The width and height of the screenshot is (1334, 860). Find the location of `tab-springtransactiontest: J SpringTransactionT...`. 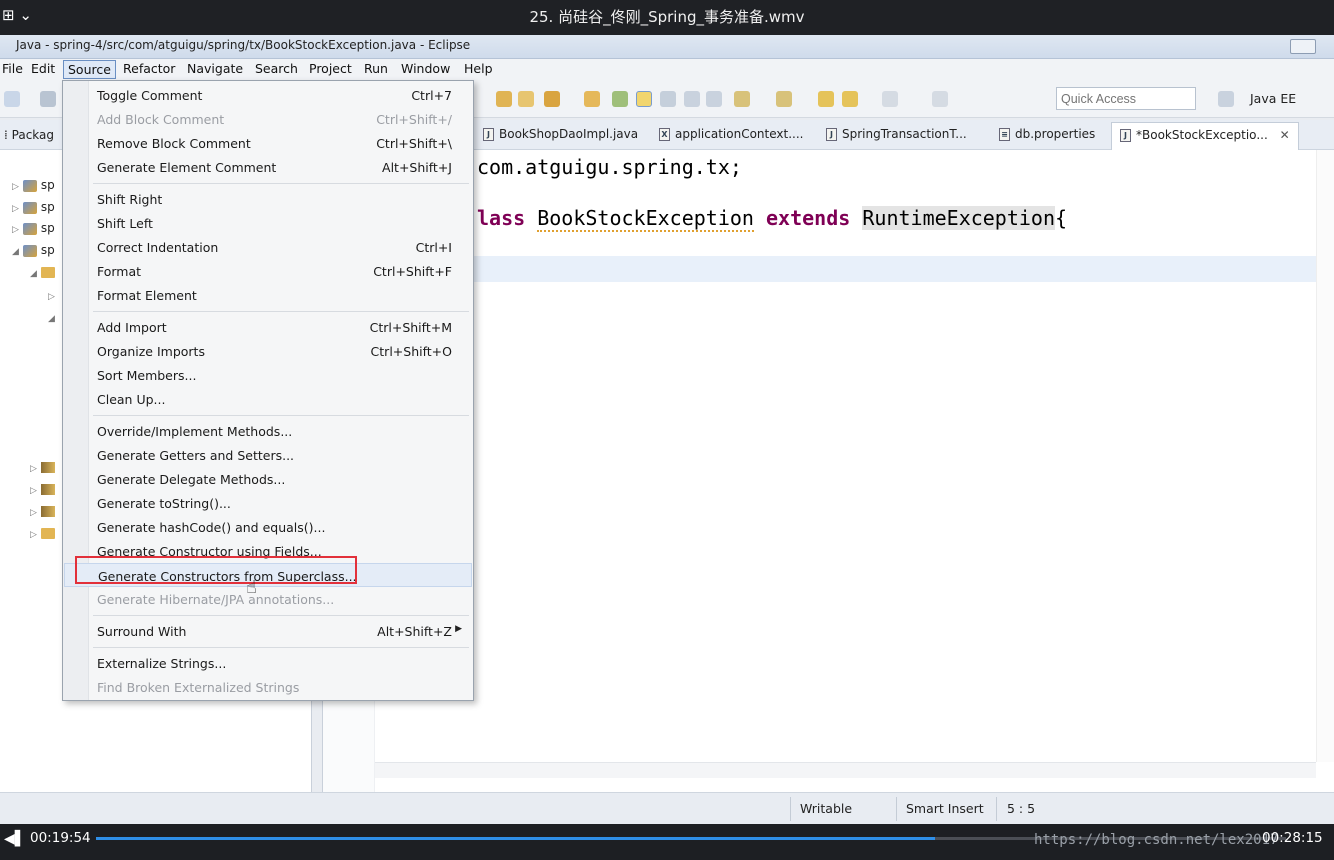

tab-springtransactiontest: J SpringTransactionT... is located at coordinates (896, 134).